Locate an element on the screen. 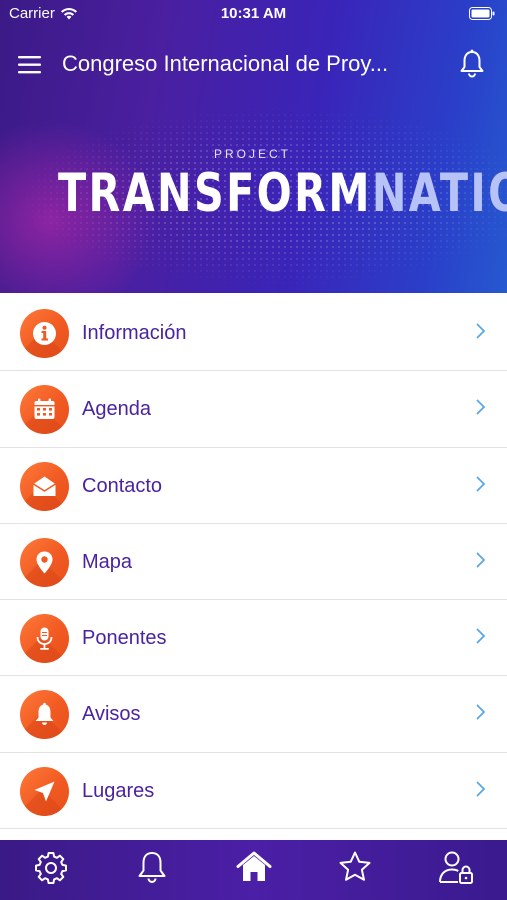 This screenshot has width=507, height=900. tab-favorites is located at coordinates (354, 870).